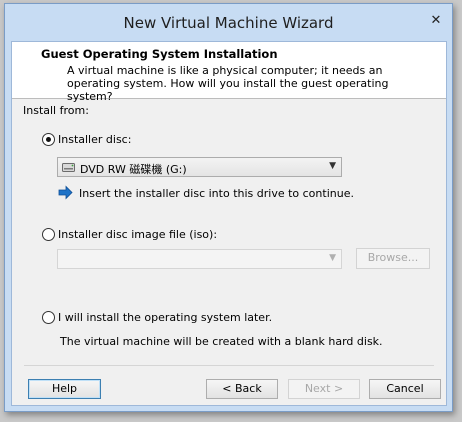 Image resolution: width=462 pixels, height=422 pixels. Describe the element at coordinates (94, 139) in the screenshot. I see `installer-disc-label: Installer disc:` at that location.